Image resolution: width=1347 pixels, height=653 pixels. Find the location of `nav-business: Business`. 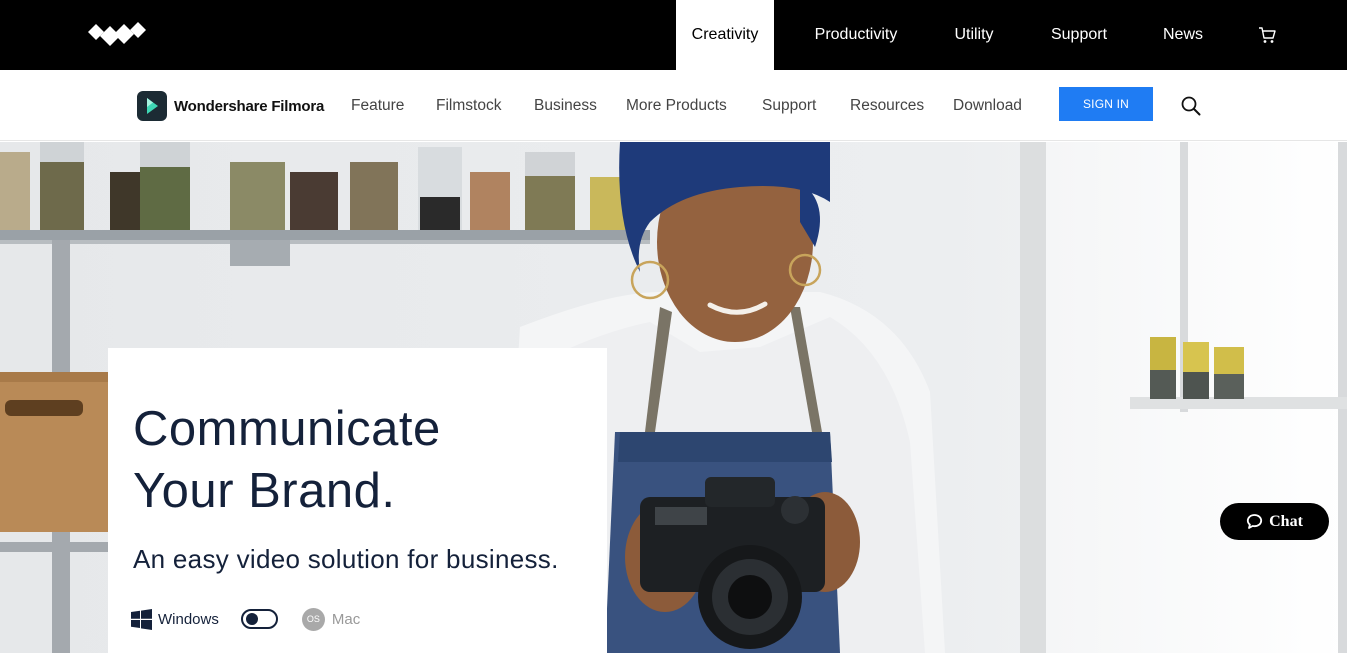

nav-business: Business is located at coordinates (565, 106).